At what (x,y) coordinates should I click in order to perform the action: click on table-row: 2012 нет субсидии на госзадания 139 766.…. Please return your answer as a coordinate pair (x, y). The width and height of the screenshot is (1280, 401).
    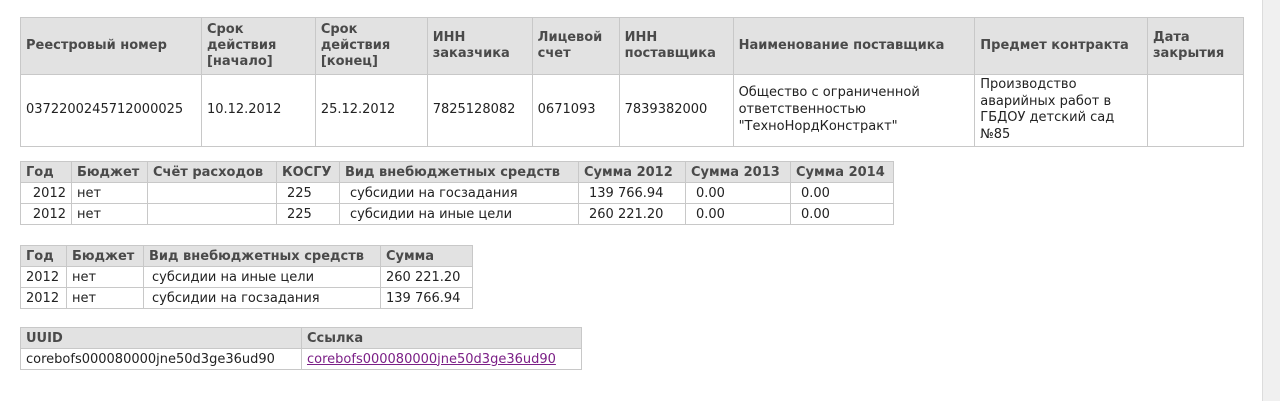
    Looking at the image, I should click on (246, 298).